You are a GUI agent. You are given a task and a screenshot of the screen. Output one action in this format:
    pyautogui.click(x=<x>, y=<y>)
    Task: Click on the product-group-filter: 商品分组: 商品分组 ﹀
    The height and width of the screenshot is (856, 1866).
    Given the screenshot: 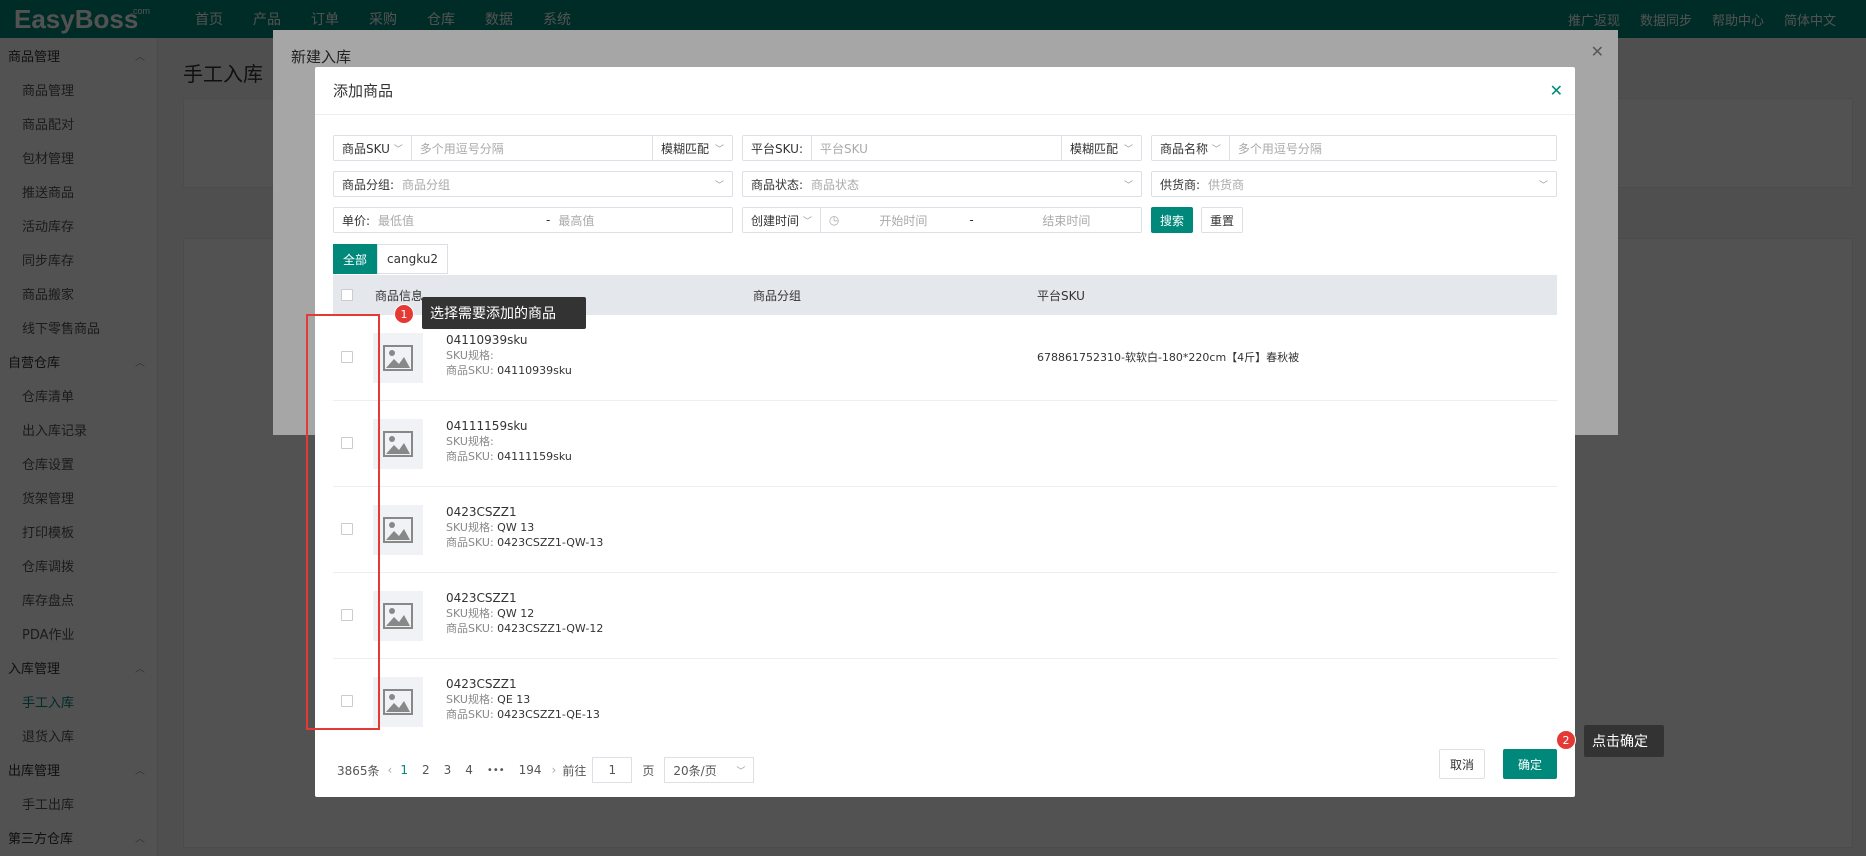 What is the action you would take?
    pyautogui.click(x=533, y=184)
    